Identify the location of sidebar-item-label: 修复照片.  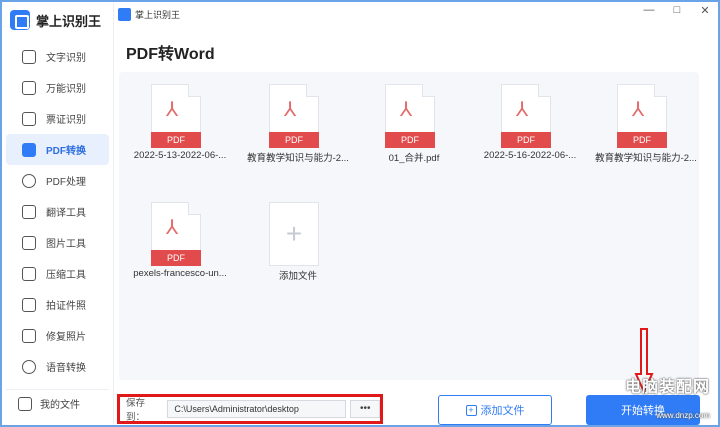
(66, 337).